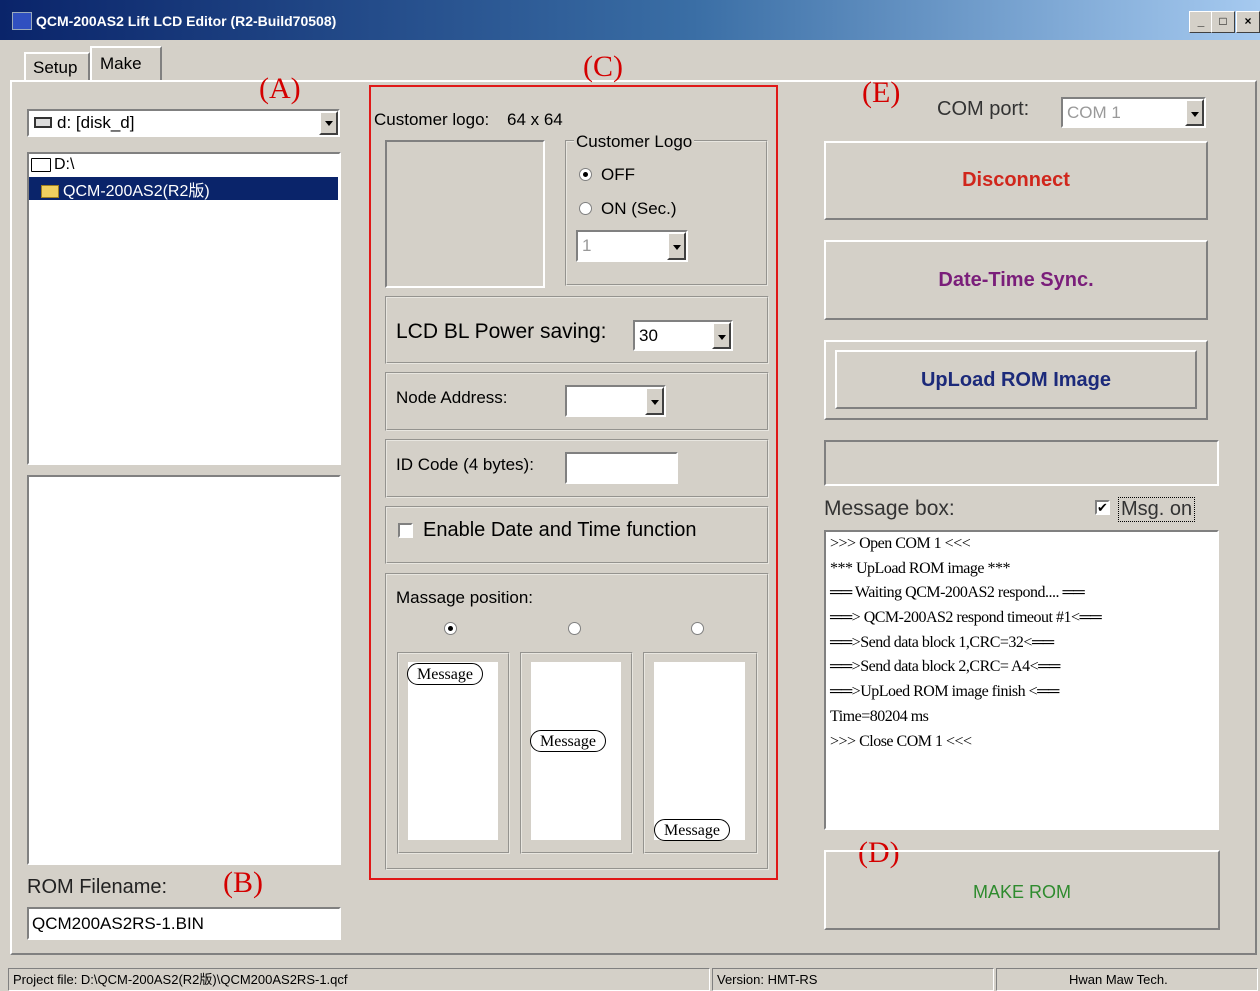 This screenshot has height=991, width=1260. What do you see at coordinates (654, 401) in the screenshot?
I see `node-address-arrow` at bounding box center [654, 401].